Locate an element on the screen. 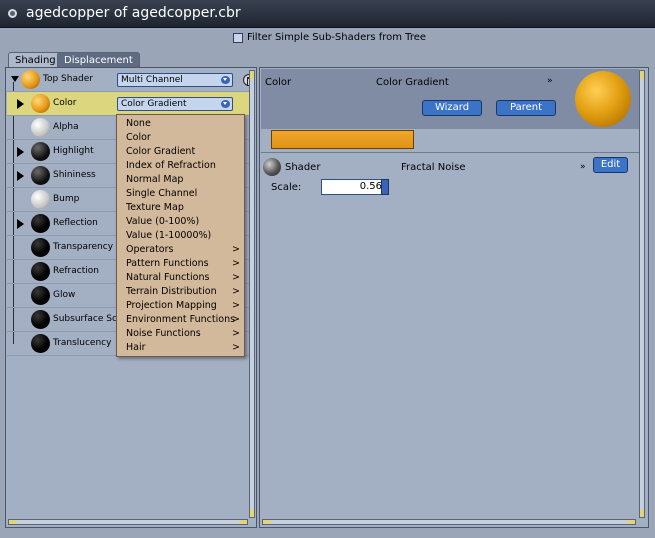 The image size is (655, 538). menu-item-projection-mapping: Projection Mapping > is located at coordinates (180, 307).